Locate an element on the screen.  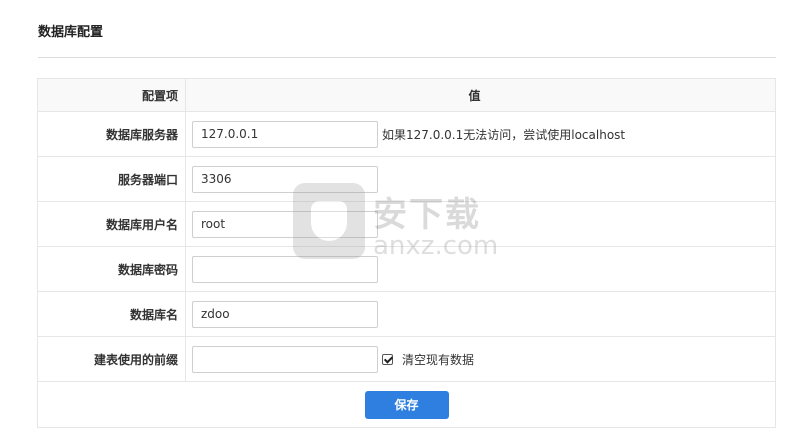
user-label: 数据库用户名 is located at coordinates (112, 224).